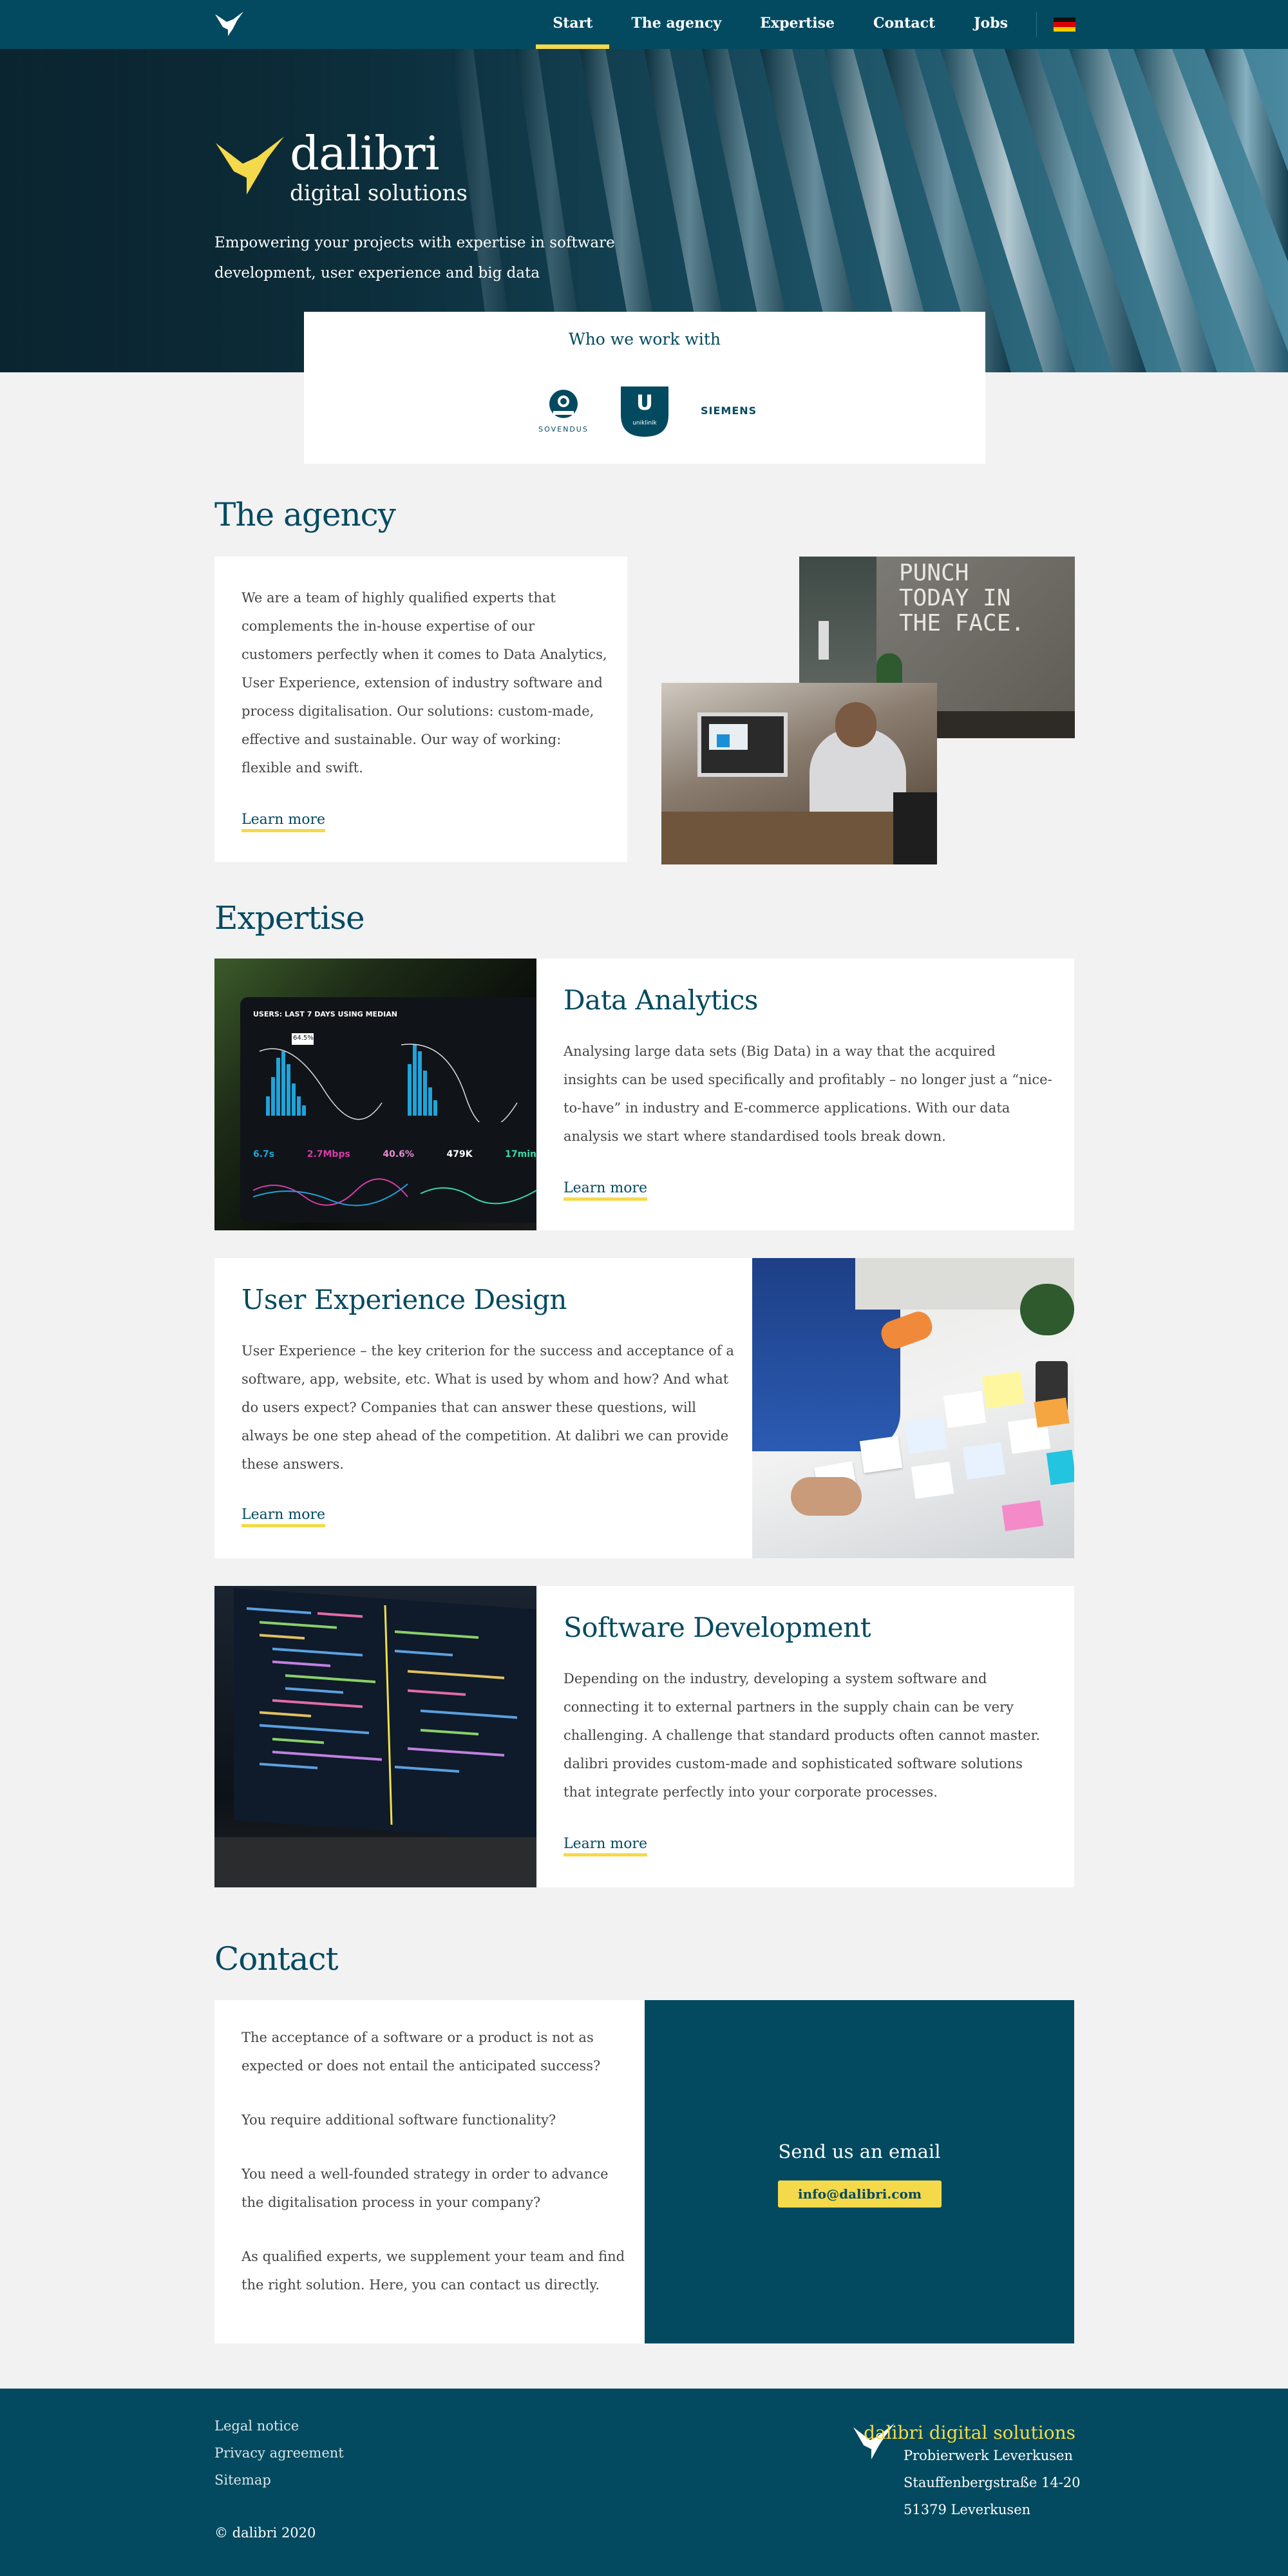  Describe the element at coordinates (991, 24) in the screenshot. I see `nav-item-jobs: Jobs` at that location.